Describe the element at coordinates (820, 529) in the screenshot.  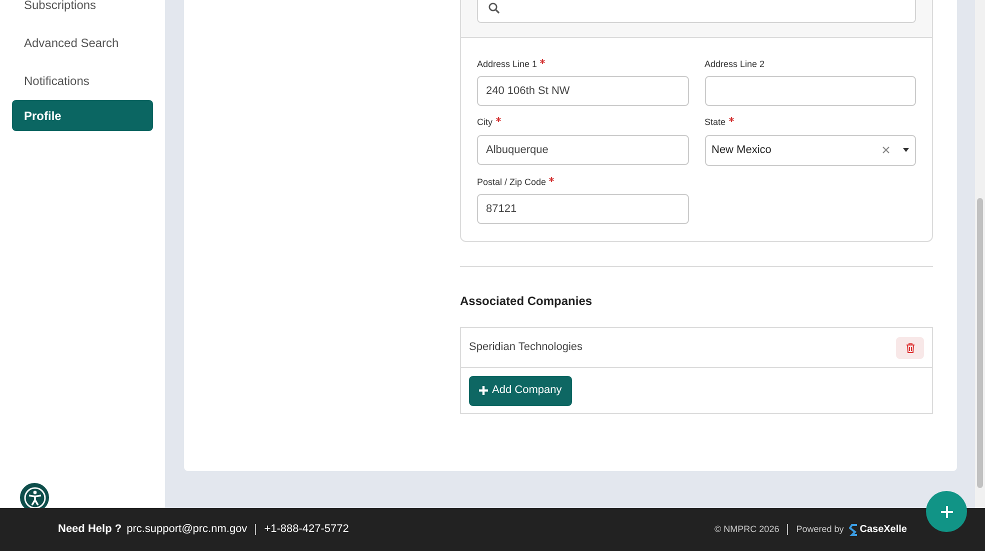
I see `powered-by-text: Powered by` at that location.